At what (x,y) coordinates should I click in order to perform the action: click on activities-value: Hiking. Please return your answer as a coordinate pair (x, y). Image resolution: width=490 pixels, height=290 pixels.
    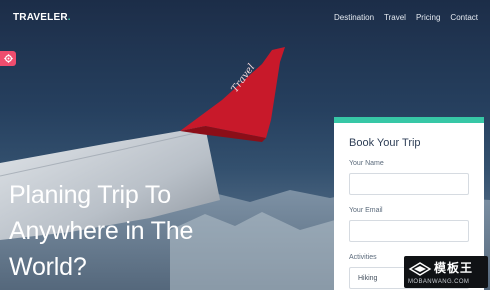
    Looking at the image, I should click on (368, 278).